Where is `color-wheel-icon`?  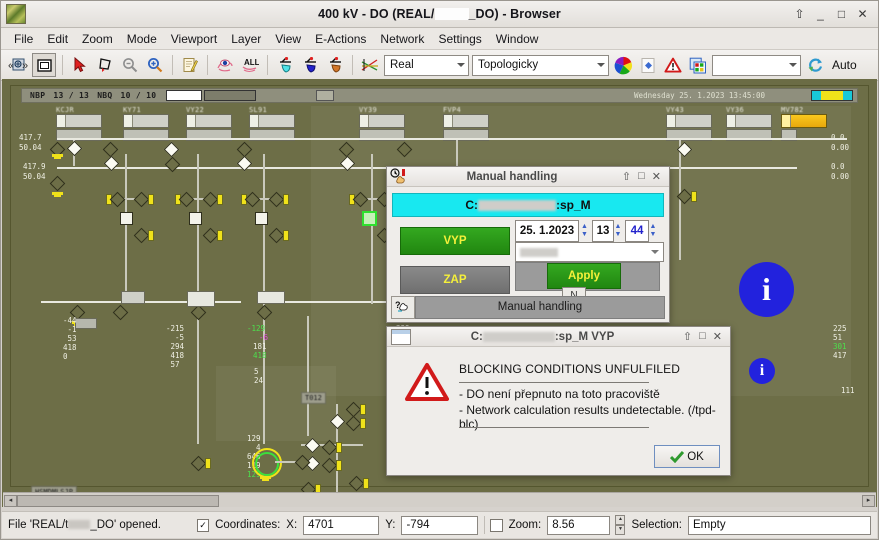
color-wheel-icon is located at coordinates (623, 65).